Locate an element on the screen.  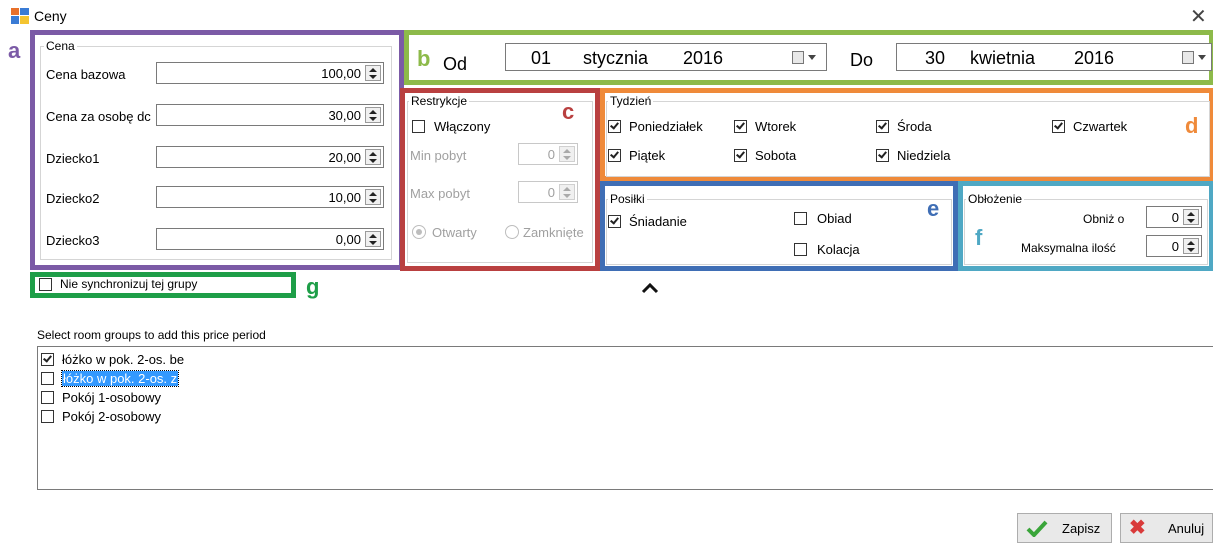
occupancy-max-label: Maksymalna ilość is located at coordinates (1068, 248).